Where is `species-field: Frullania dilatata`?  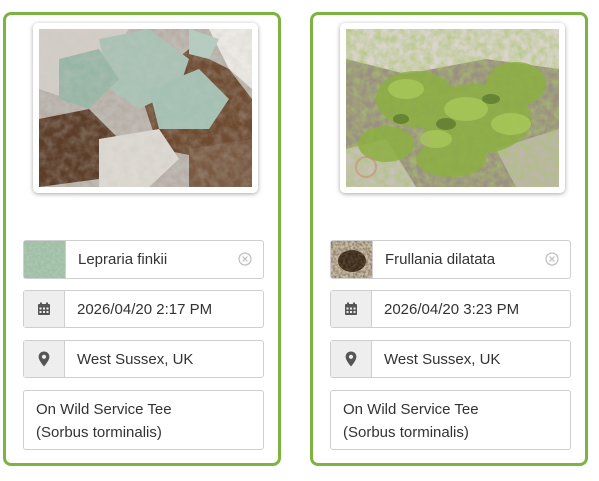
species-field: Frullania dilatata is located at coordinates (450, 259).